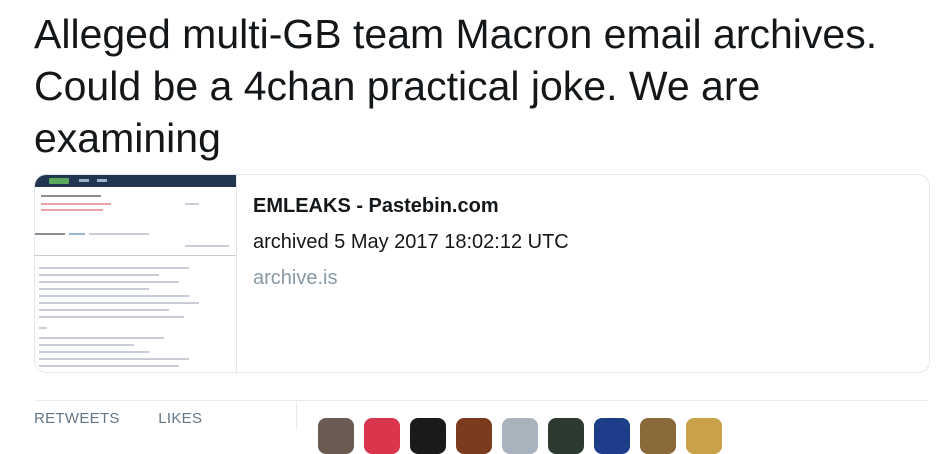 This screenshot has height=454, width=952. I want to click on card-thumbnail, so click(136, 273).